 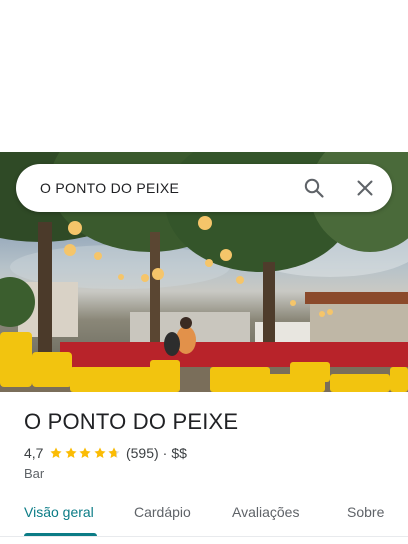 What do you see at coordinates (114, 452) in the screenshot?
I see `star-half-icon` at bounding box center [114, 452].